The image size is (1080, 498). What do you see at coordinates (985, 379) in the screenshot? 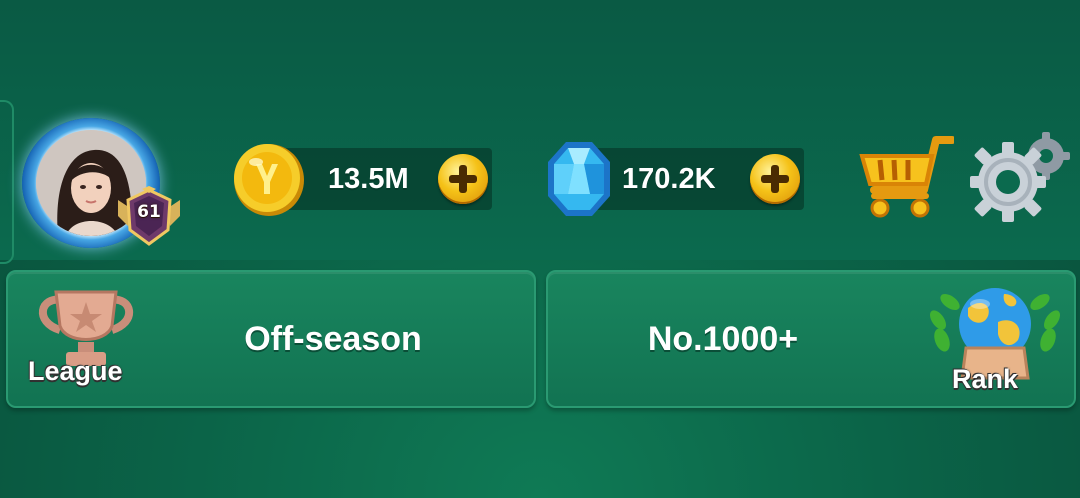
I see `rank-label: Rank` at bounding box center [985, 379].